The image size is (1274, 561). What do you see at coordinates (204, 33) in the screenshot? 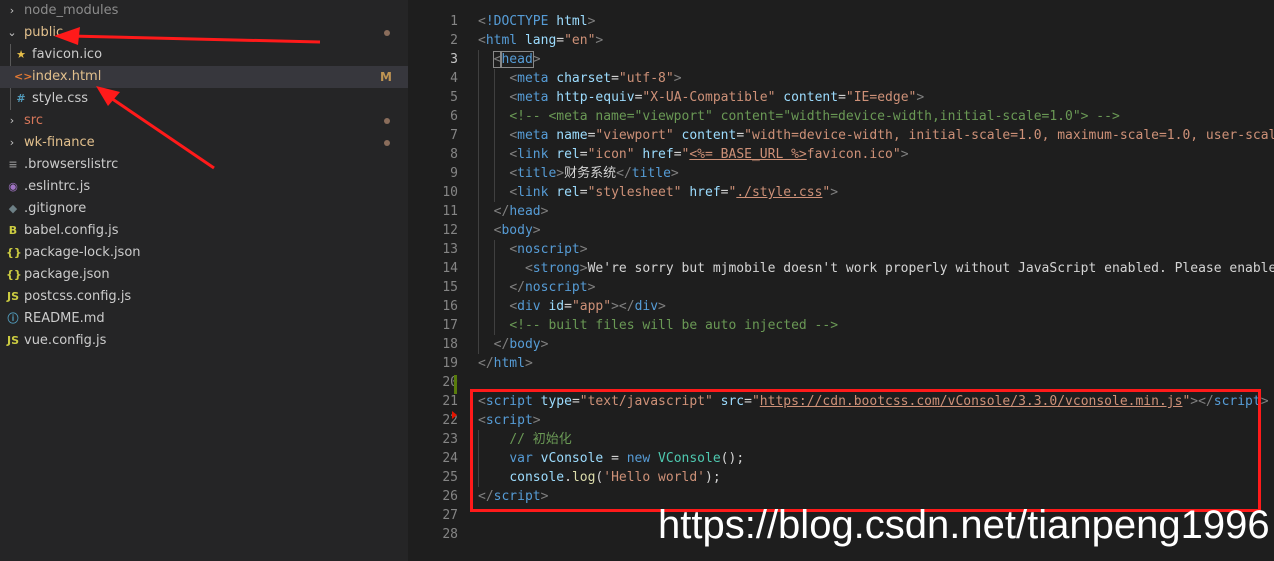
I see `tree-item: ⌄ public` at bounding box center [204, 33].